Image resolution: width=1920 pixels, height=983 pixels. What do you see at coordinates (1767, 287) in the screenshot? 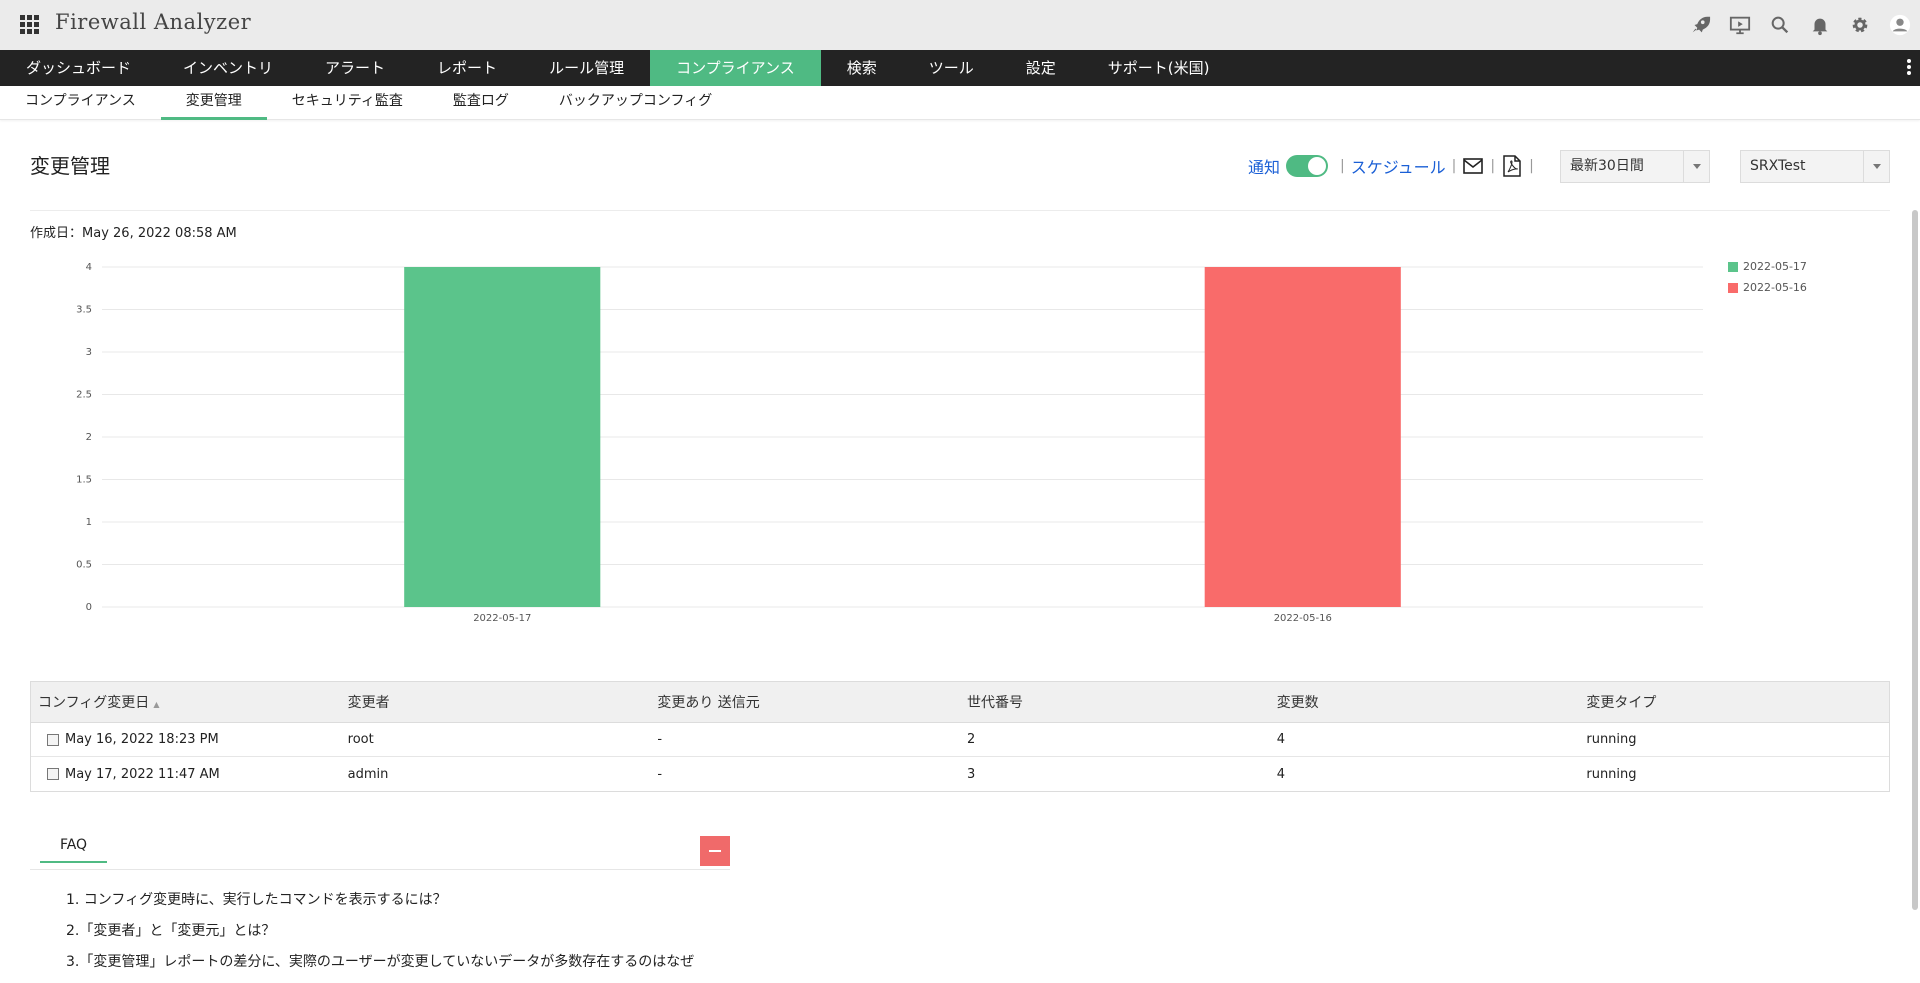
I see `legend-item: 2022-05-16` at bounding box center [1767, 287].